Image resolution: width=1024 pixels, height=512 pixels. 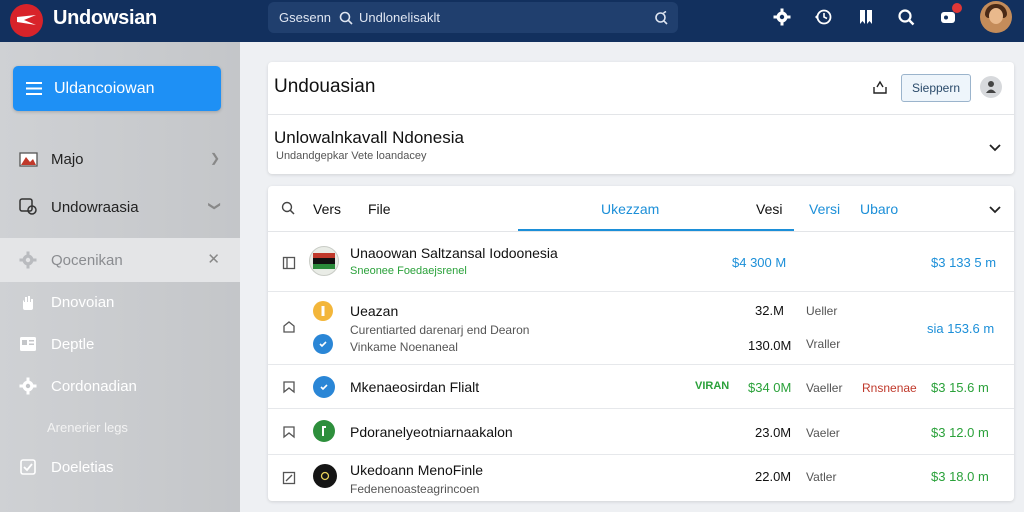 What do you see at coordinates (661, 17) in the screenshot?
I see `voice-search-icon` at bounding box center [661, 17].